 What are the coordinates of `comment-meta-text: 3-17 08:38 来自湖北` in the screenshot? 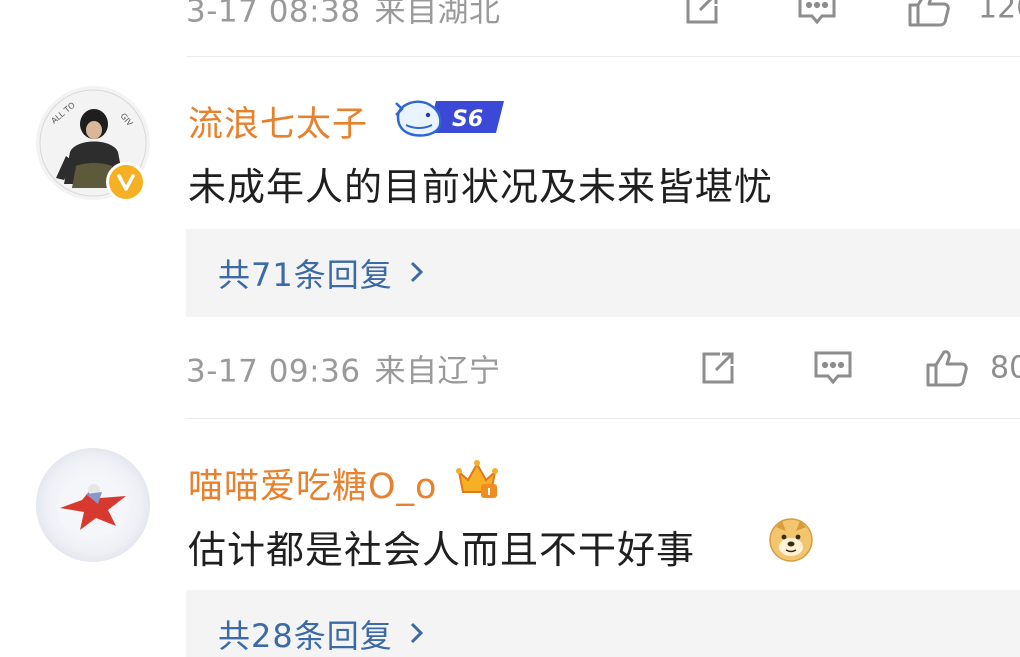 It's located at (343, 15).